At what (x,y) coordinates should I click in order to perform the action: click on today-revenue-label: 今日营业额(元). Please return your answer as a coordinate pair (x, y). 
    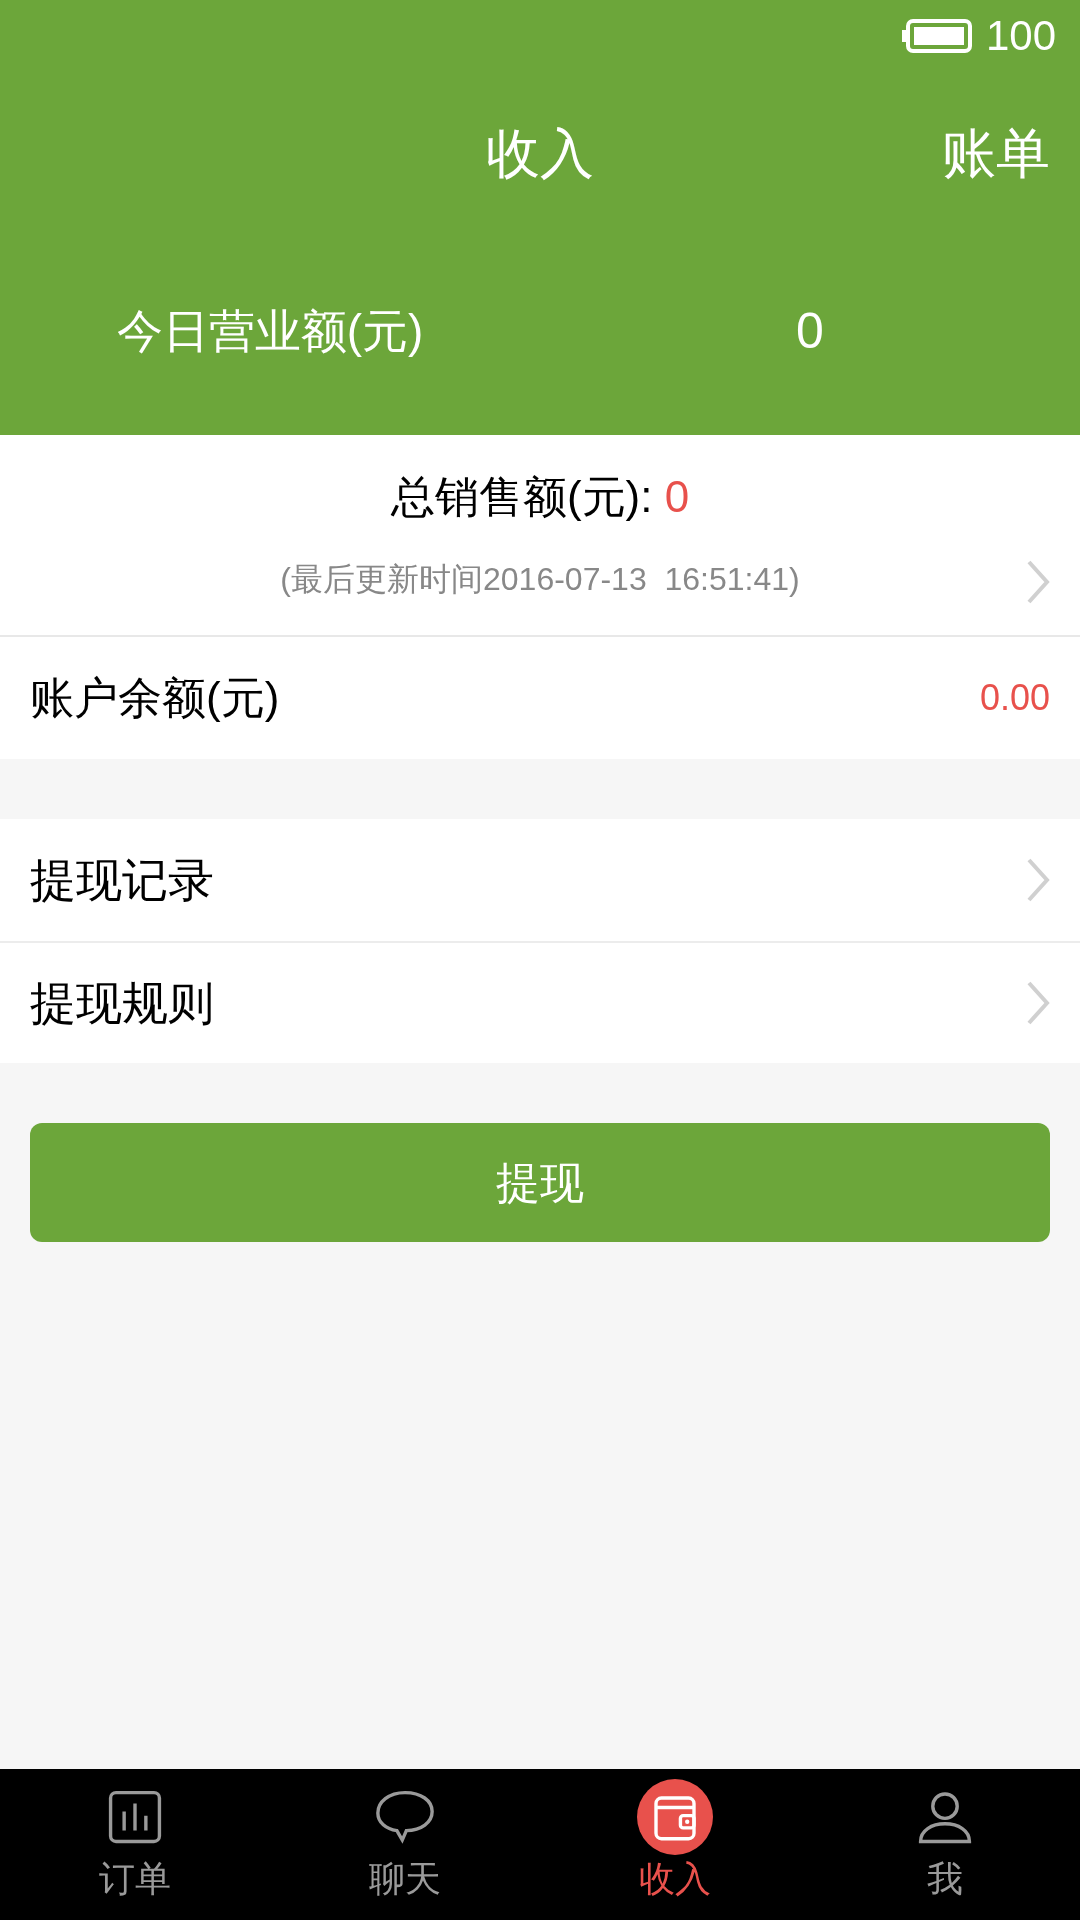
    Looking at the image, I should click on (270, 331).